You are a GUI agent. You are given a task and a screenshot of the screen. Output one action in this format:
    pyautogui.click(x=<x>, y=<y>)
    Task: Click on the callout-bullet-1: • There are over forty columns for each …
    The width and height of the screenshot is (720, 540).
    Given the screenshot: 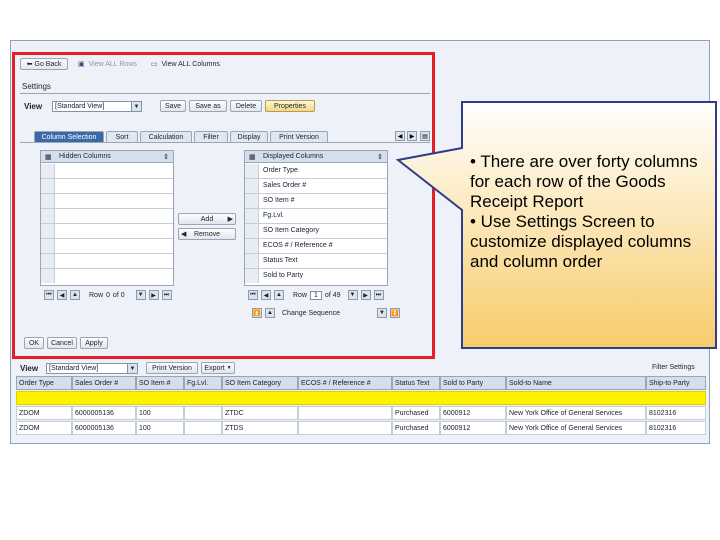 What is the action you would take?
    pyautogui.click(x=584, y=181)
    